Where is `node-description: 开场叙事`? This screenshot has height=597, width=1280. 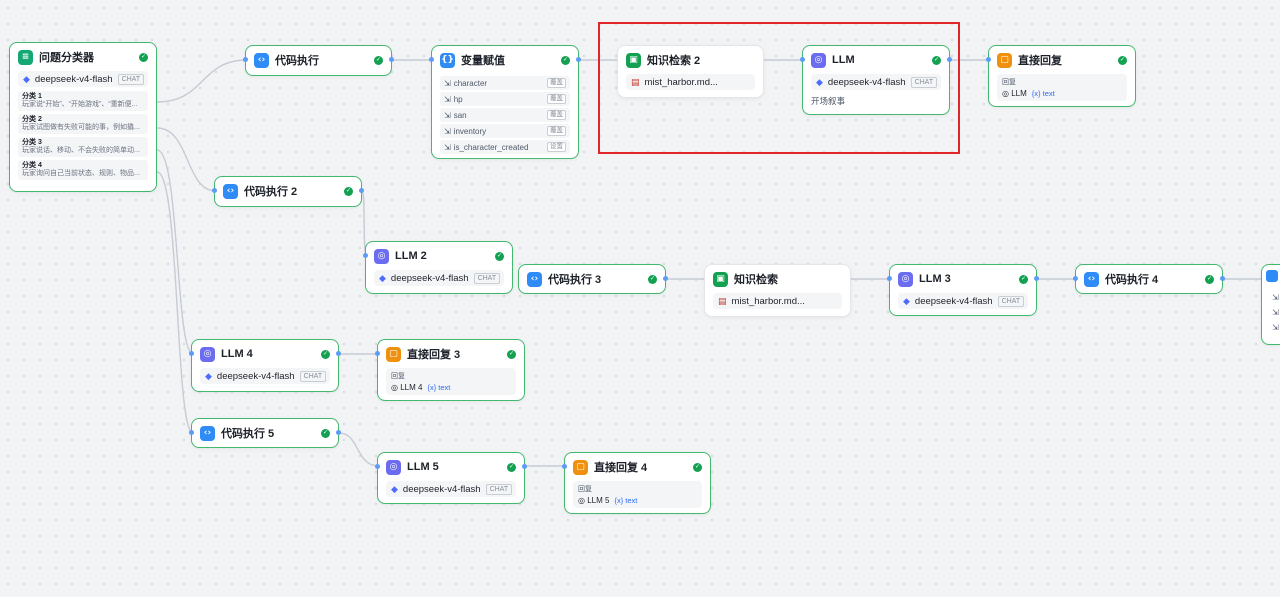 node-description: 开场叙事 is located at coordinates (828, 101).